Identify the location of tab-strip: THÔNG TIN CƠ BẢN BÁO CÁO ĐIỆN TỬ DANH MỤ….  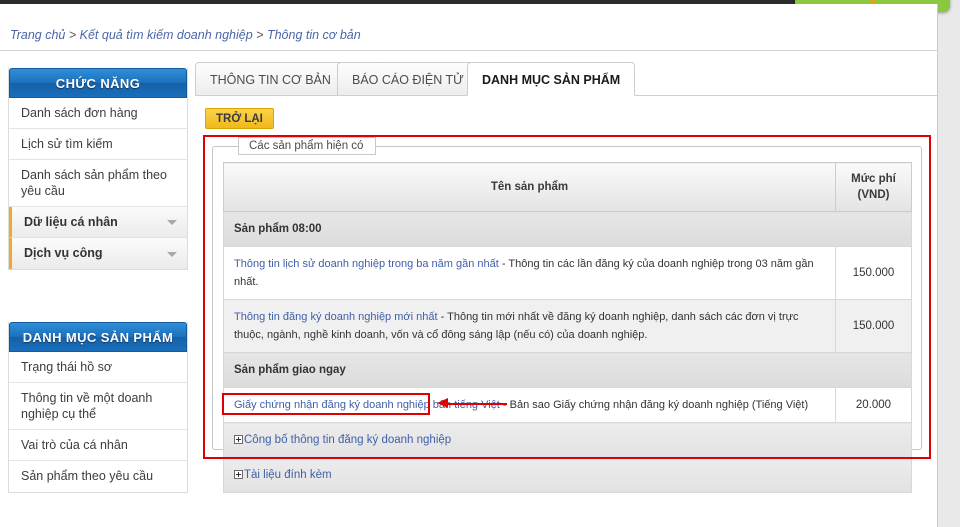
(565, 79).